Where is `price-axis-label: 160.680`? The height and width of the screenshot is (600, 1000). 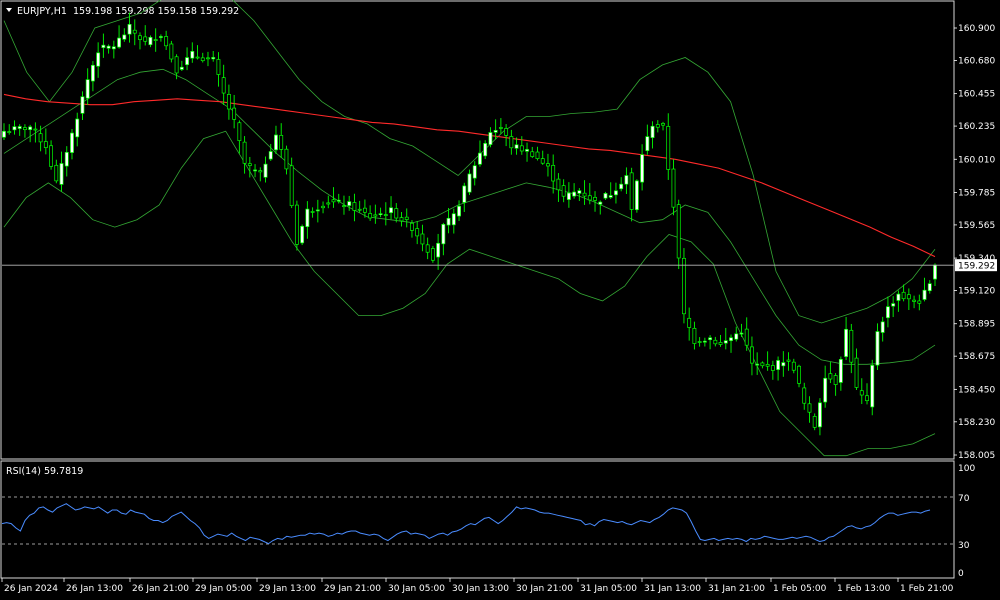
price-axis-label: 160.680 is located at coordinates (976, 61).